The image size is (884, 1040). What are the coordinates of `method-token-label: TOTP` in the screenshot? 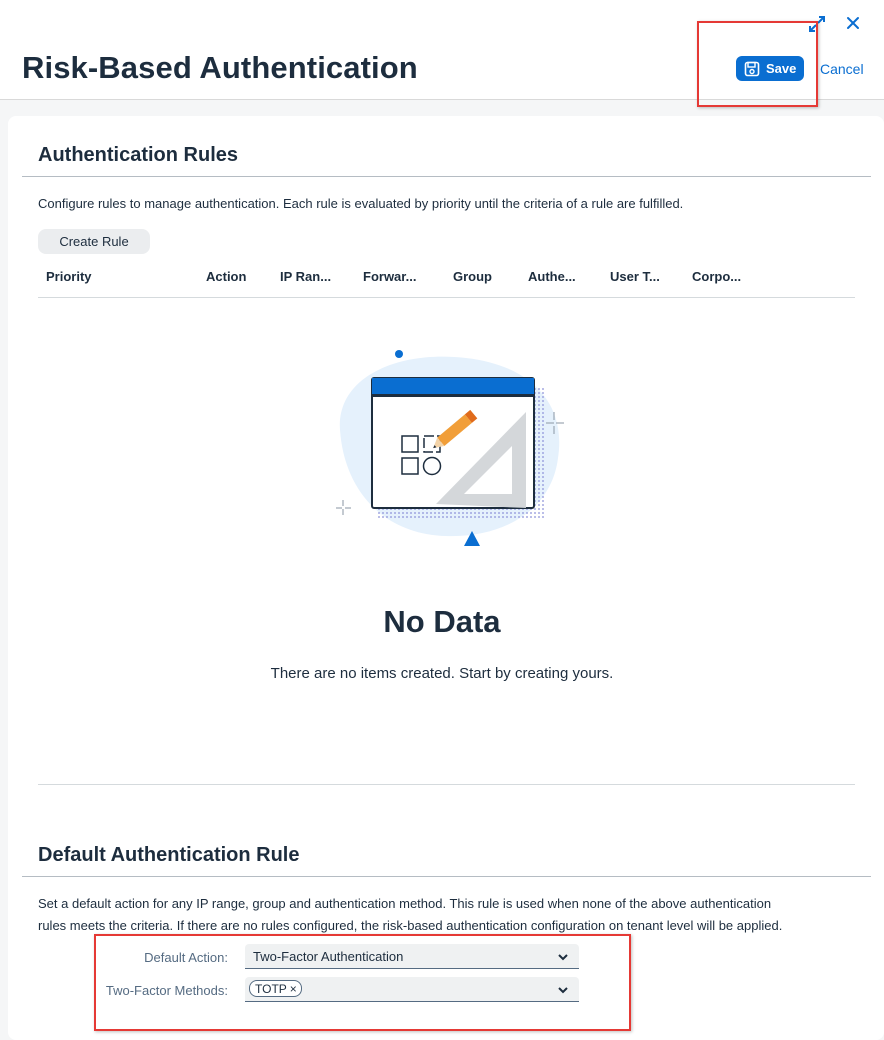 It's located at (271, 988).